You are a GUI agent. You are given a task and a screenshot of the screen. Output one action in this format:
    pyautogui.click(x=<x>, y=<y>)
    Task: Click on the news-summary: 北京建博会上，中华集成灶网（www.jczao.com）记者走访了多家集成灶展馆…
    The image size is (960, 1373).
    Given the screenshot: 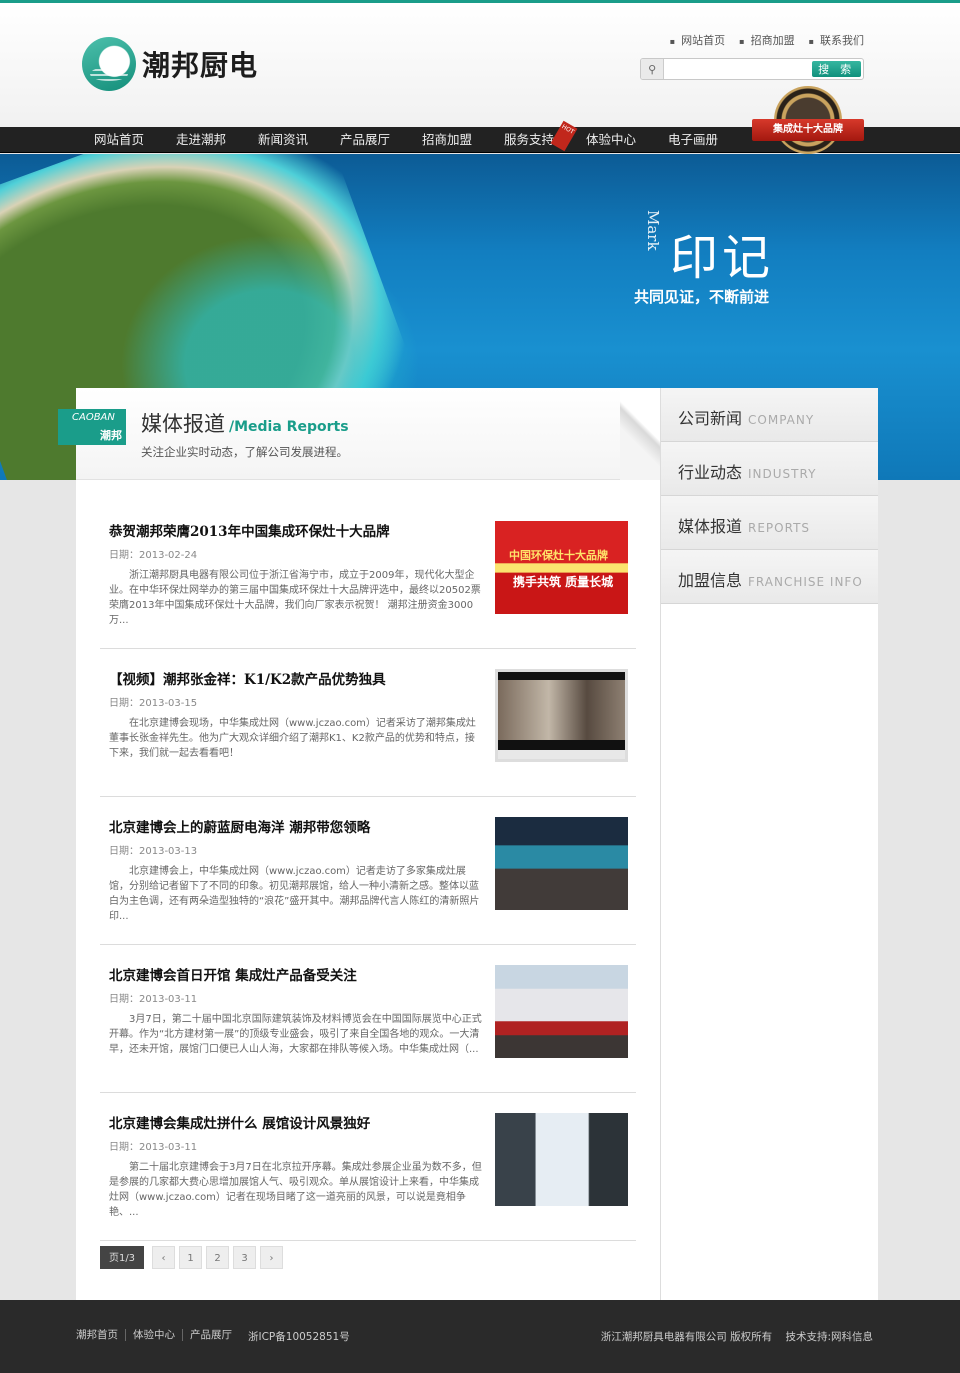 What is the action you would take?
    pyautogui.click(x=294, y=894)
    